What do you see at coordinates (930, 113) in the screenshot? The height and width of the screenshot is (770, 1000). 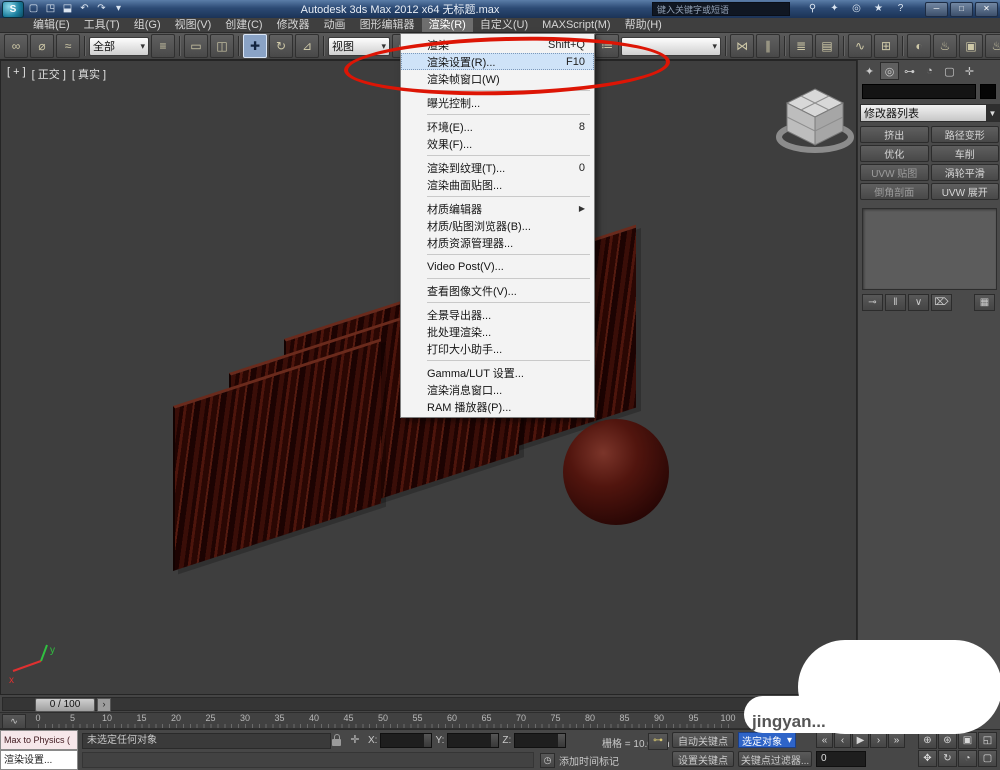 I see `modifier-list-dropdown: 修改器列表 ▼` at bounding box center [930, 113].